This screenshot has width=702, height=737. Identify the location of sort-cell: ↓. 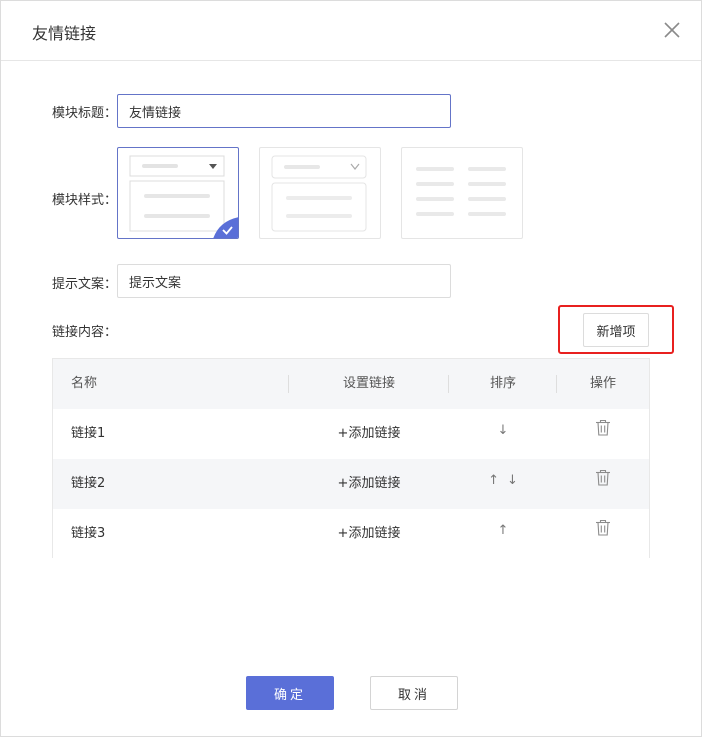
(503, 434).